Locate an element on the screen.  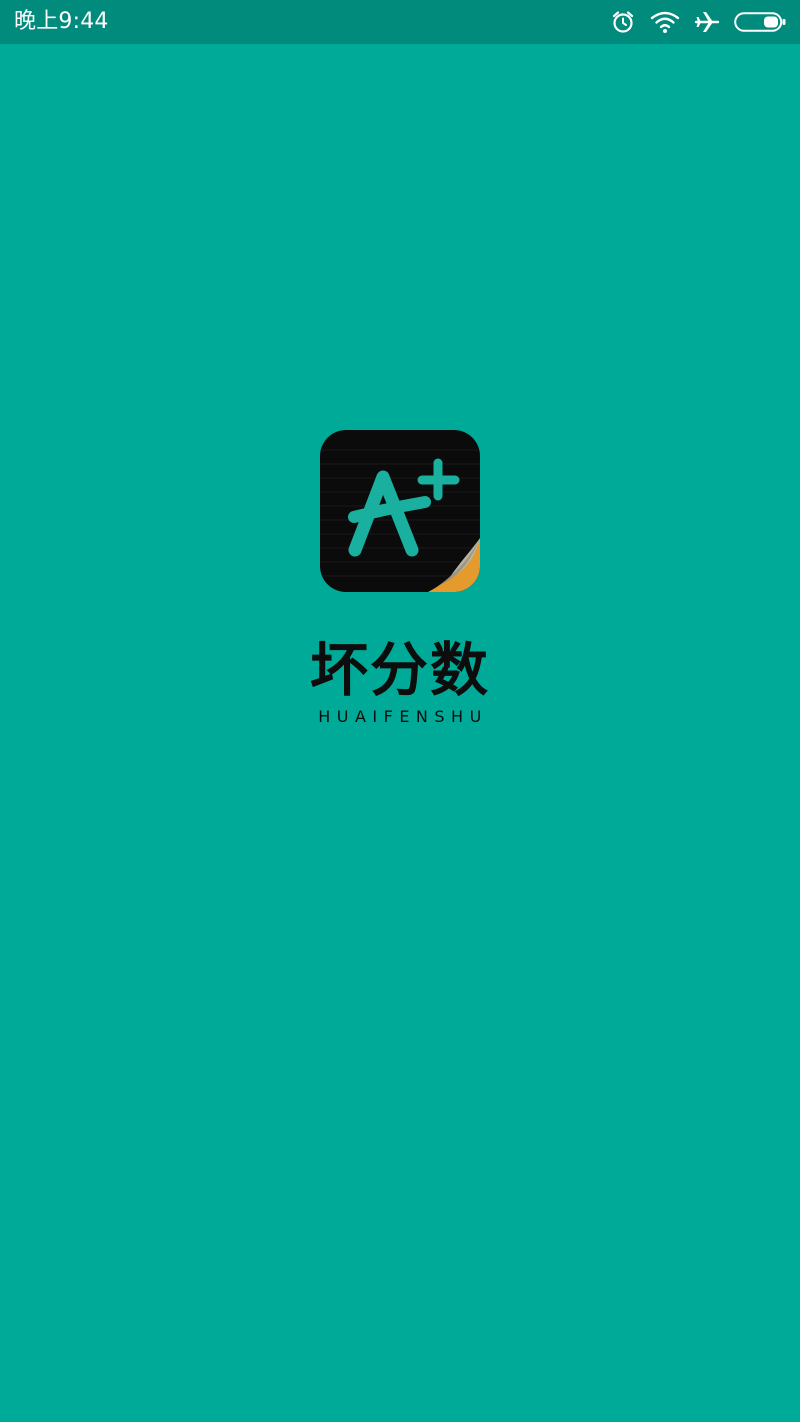
battery-icon is located at coordinates (761, 22).